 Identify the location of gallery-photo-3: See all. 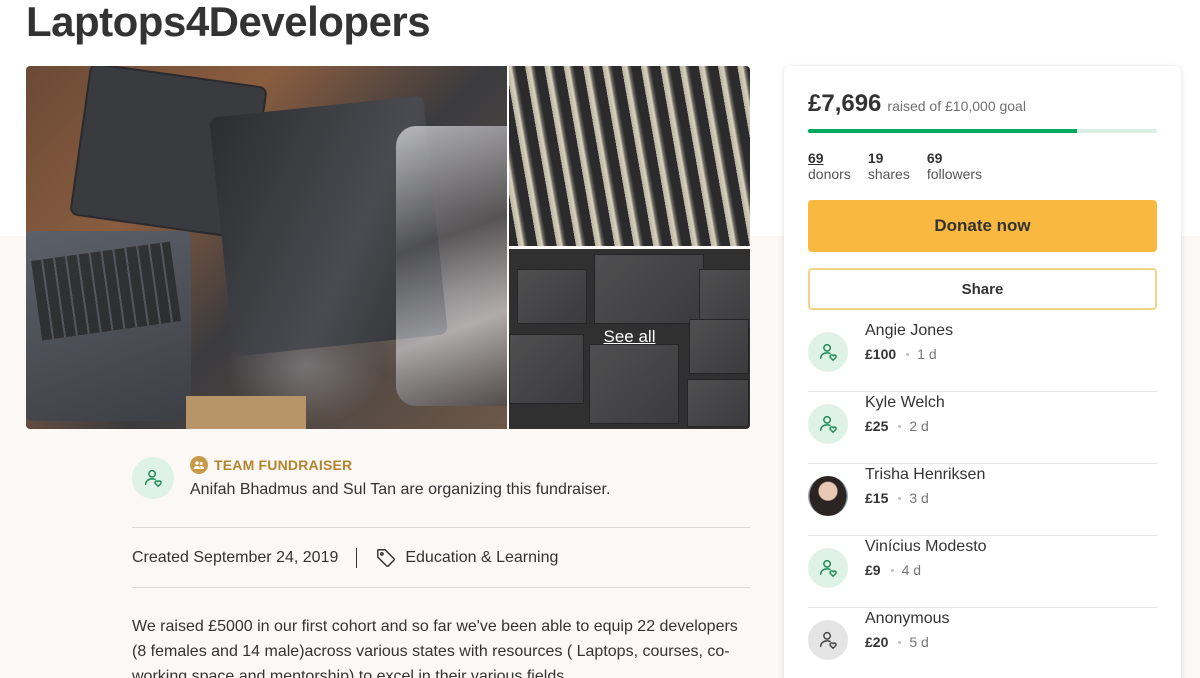
(629, 339).